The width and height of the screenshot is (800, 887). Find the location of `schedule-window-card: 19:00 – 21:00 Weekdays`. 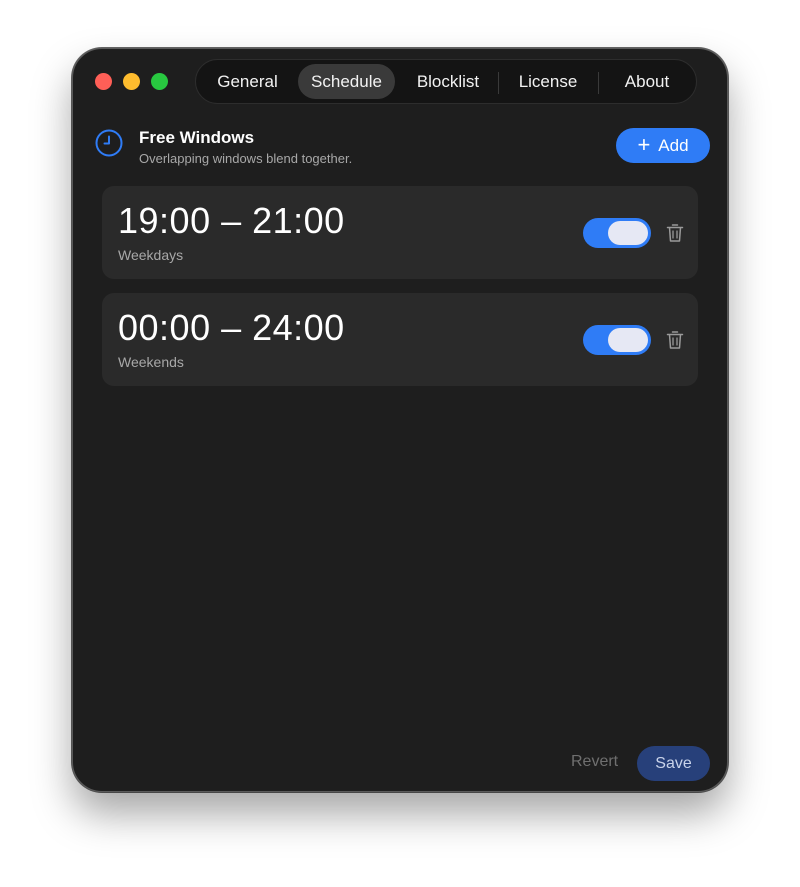

schedule-window-card: 19:00 – 21:00 Weekdays is located at coordinates (400, 232).